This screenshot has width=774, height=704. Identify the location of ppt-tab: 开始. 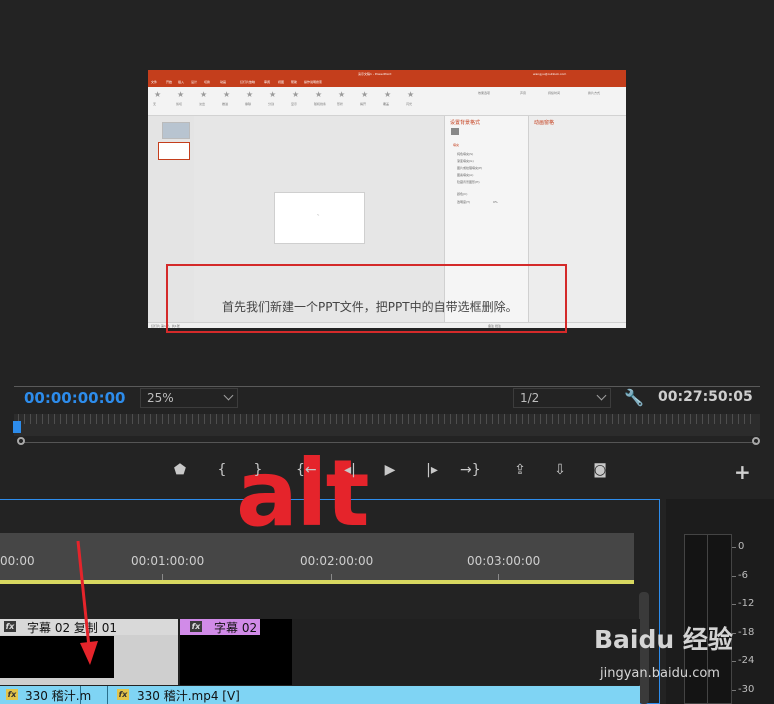
(169, 82).